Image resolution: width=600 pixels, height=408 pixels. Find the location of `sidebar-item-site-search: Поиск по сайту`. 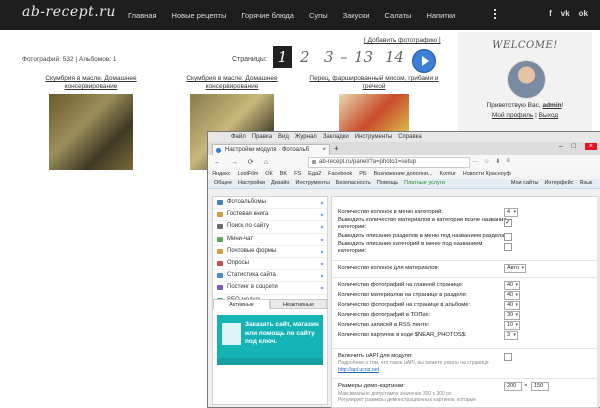

sidebar-item-site-search: Поиск по сайту is located at coordinates (270, 227).